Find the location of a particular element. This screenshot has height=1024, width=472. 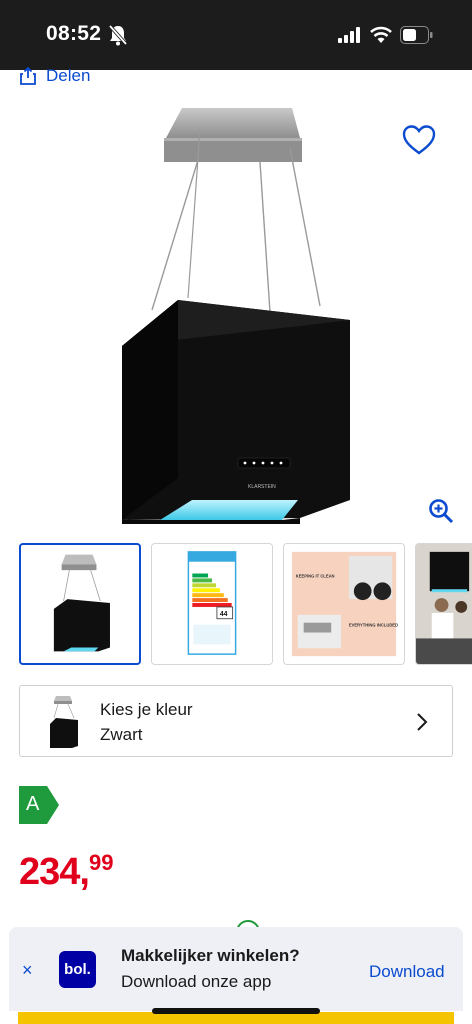

thumb-lifestyle-image is located at coordinates (444, 604).